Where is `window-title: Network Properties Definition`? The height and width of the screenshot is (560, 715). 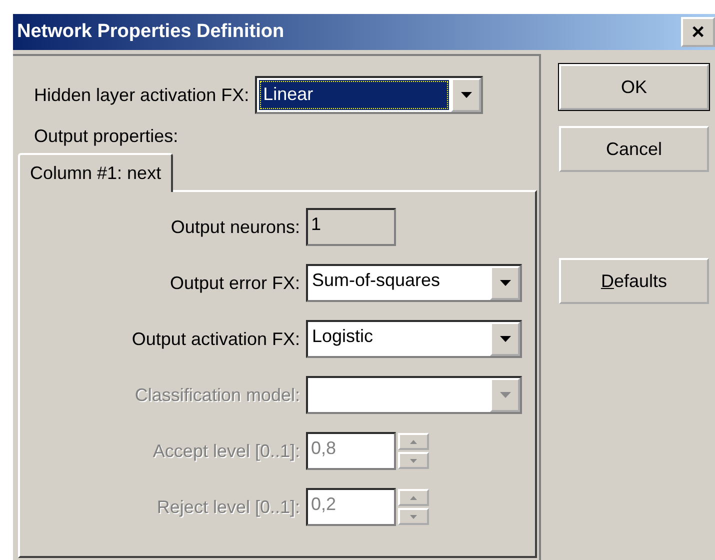
window-title: Network Properties Definition is located at coordinates (150, 32).